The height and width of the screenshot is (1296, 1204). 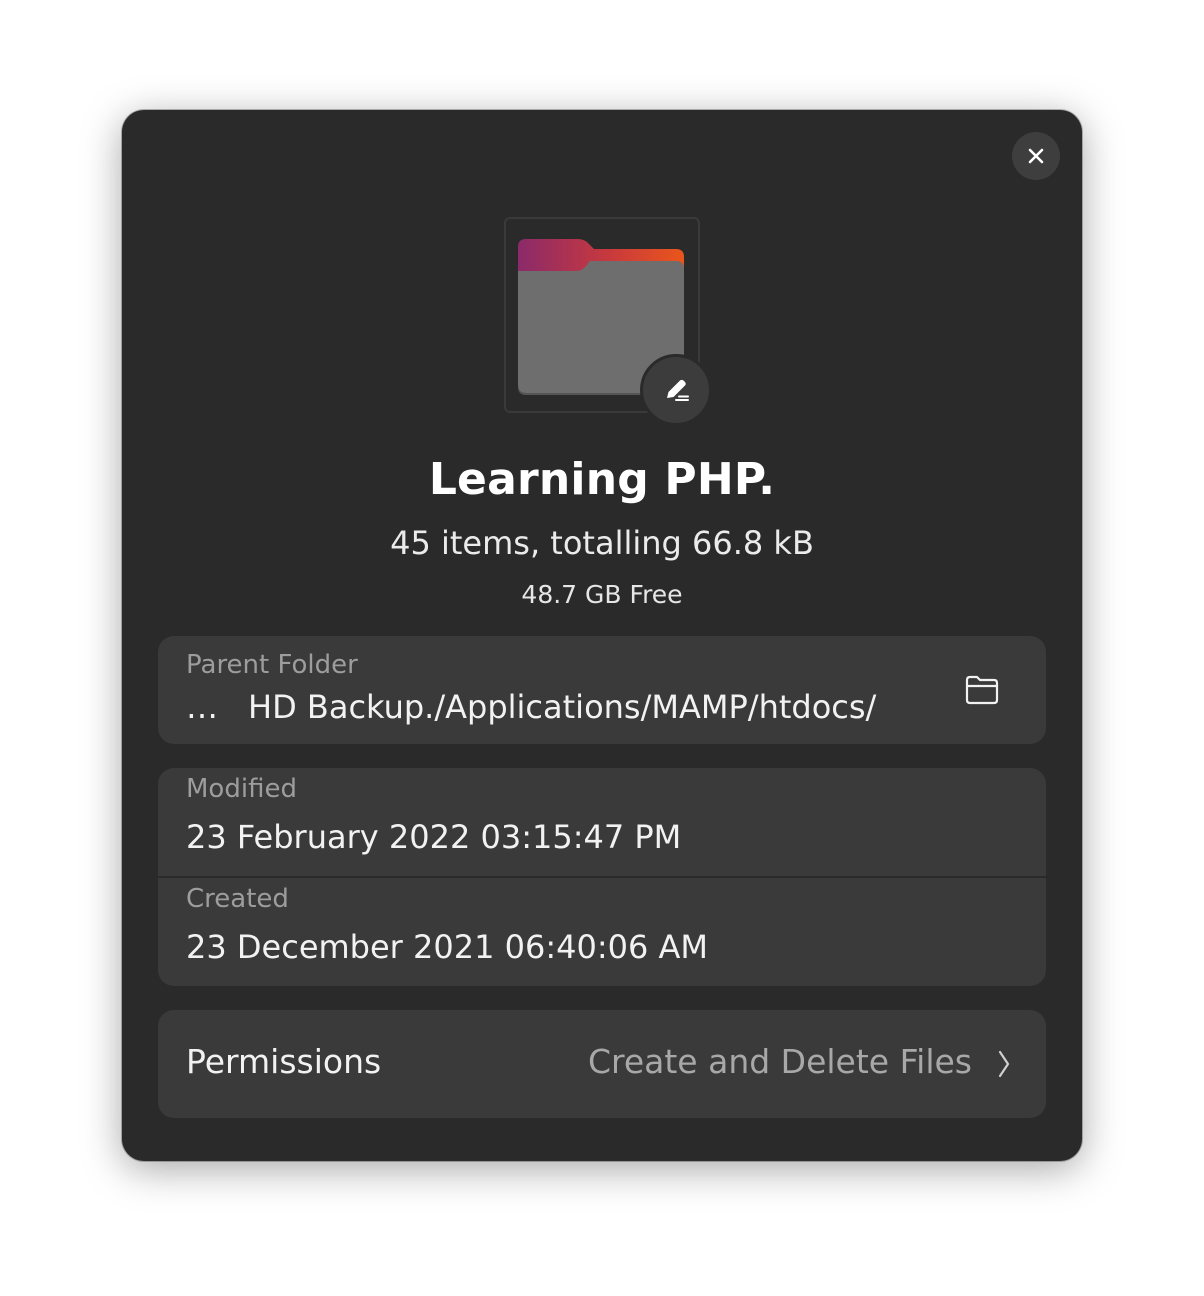 What do you see at coordinates (779, 1061) in the screenshot?
I see `permissions-value: Create and Delete Files` at bounding box center [779, 1061].